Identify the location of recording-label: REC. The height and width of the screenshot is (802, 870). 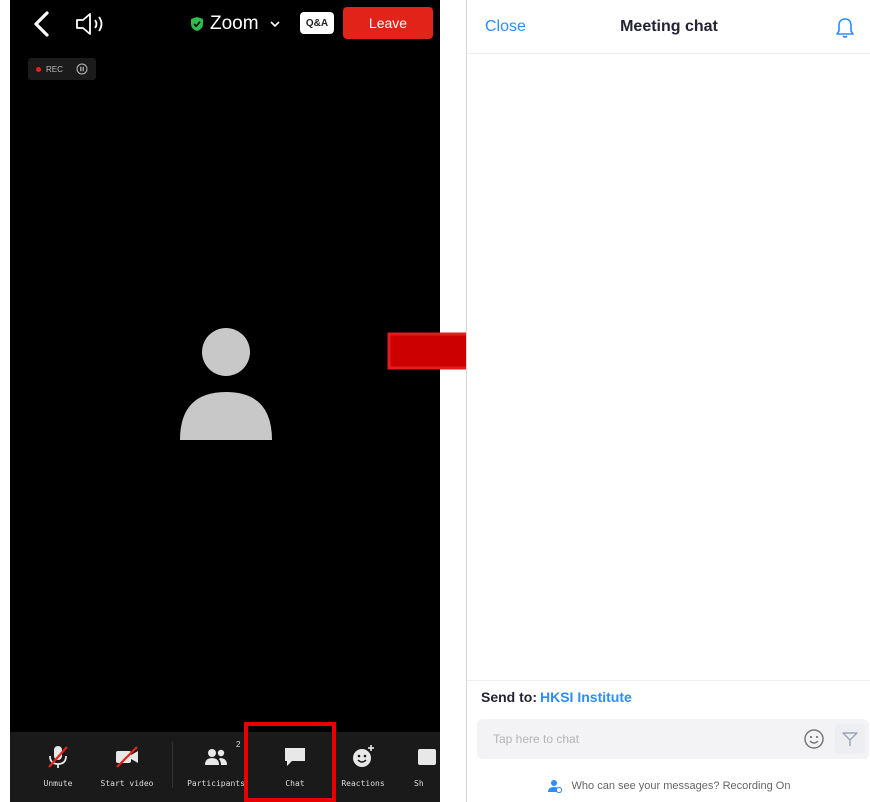
(54, 69).